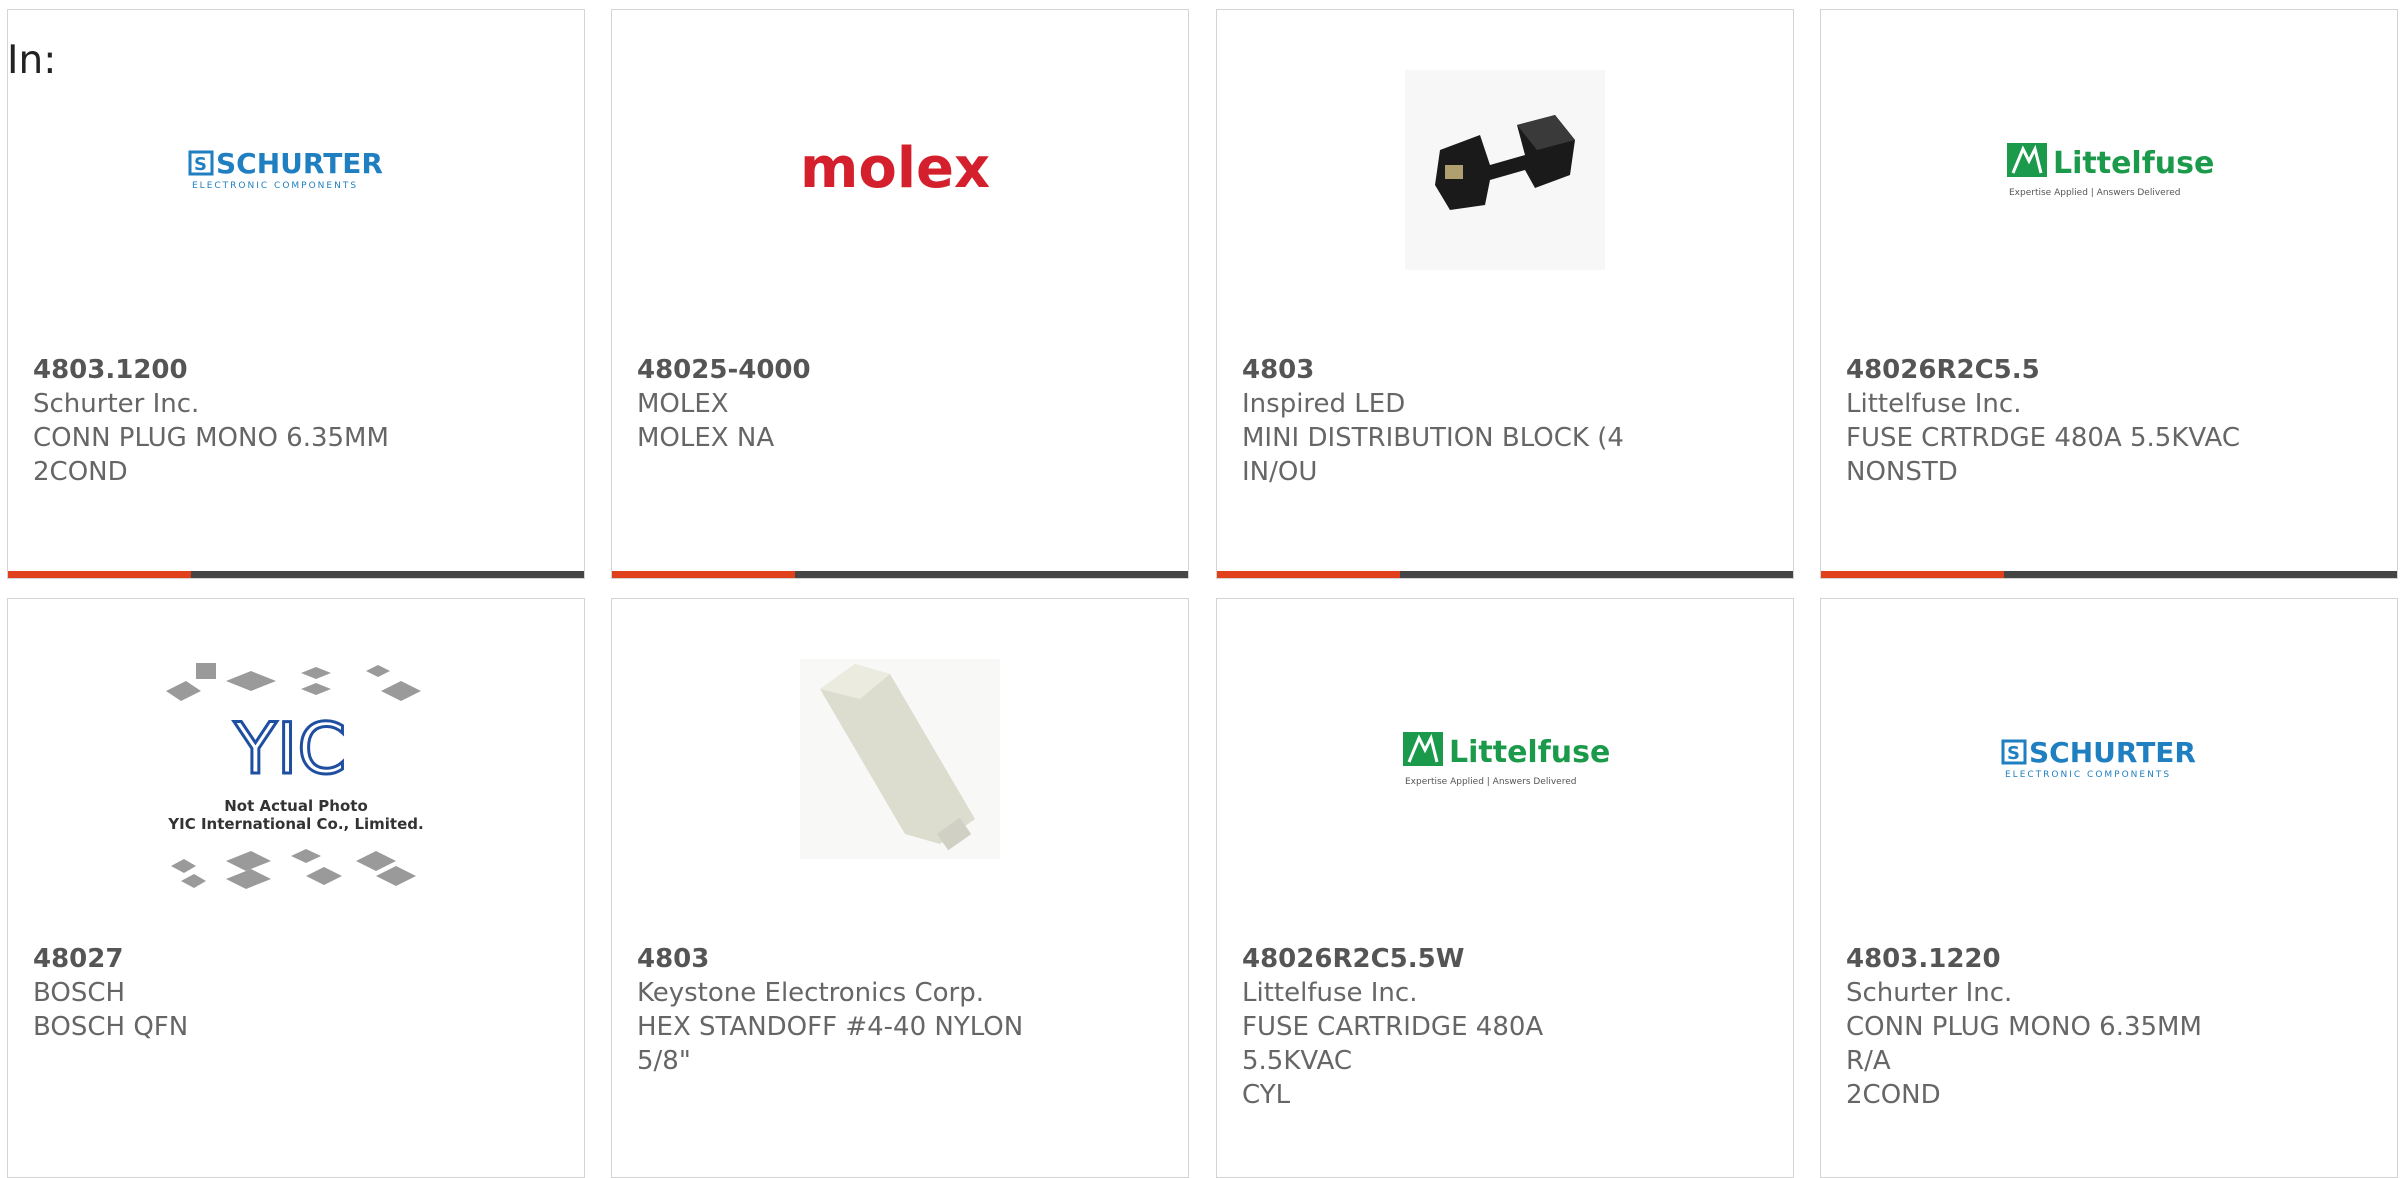  What do you see at coordinates (1266, 1095) in the screenshot?
I see `description-cont: CYL` at bounding box center [1266, 1095].